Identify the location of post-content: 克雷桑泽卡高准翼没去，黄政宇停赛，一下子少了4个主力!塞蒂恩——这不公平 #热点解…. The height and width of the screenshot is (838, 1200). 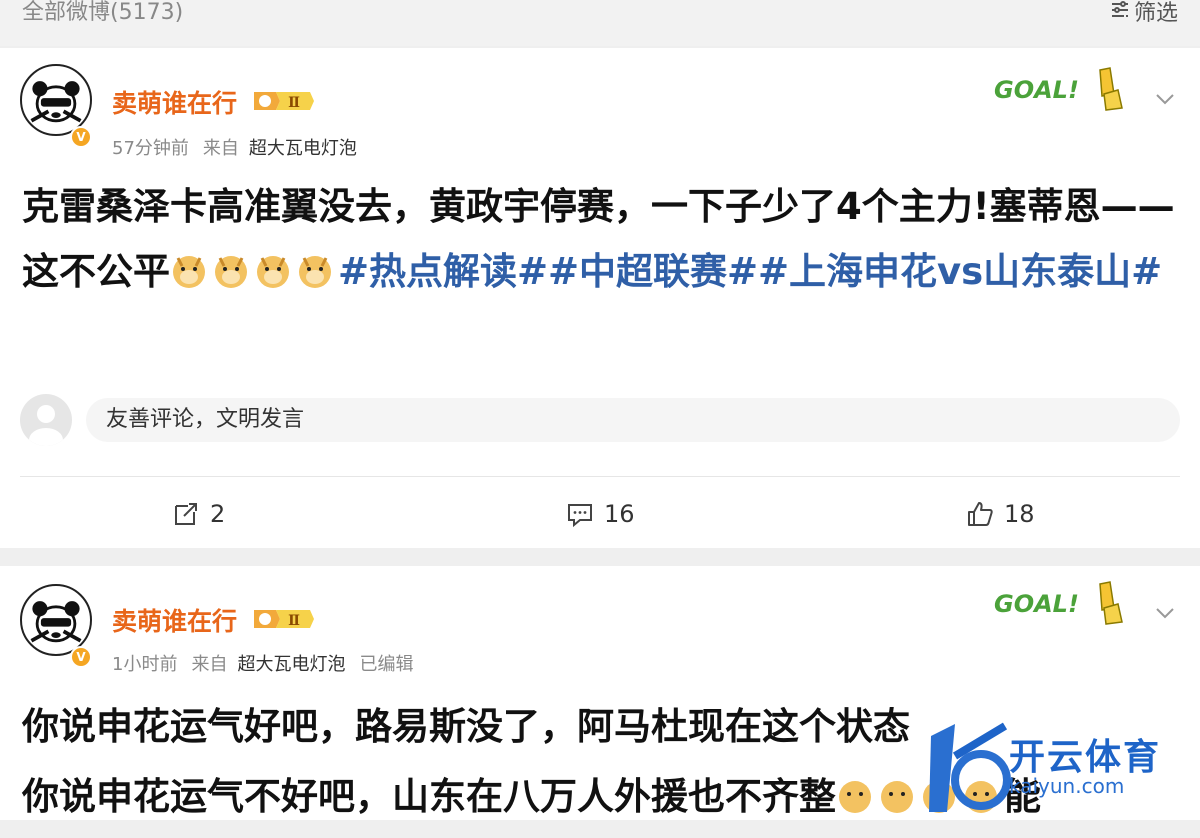
(602, 239).